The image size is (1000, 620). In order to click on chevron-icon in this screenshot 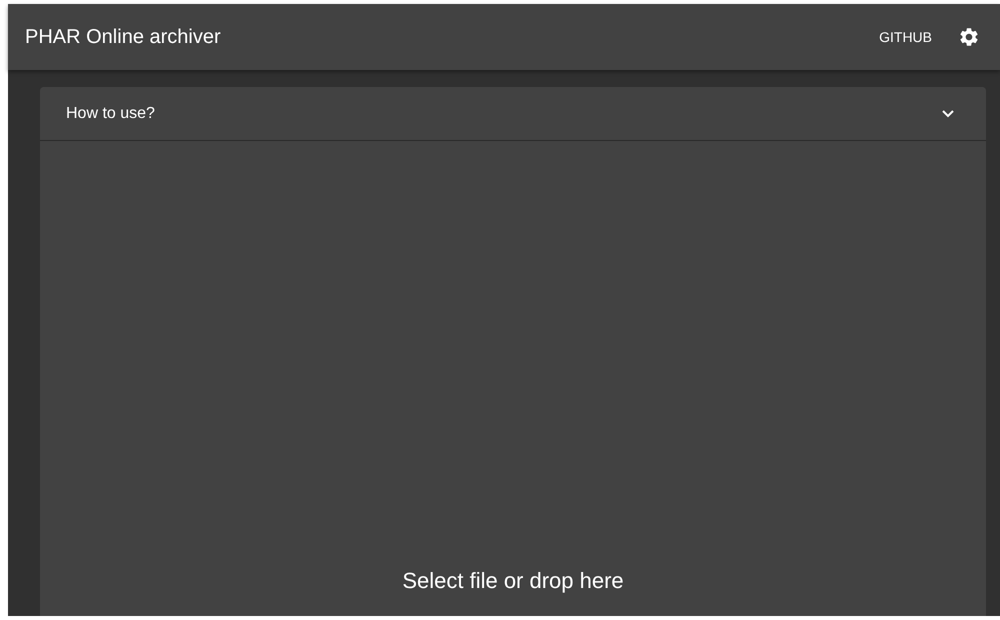, I will do `click(948, 114)`.